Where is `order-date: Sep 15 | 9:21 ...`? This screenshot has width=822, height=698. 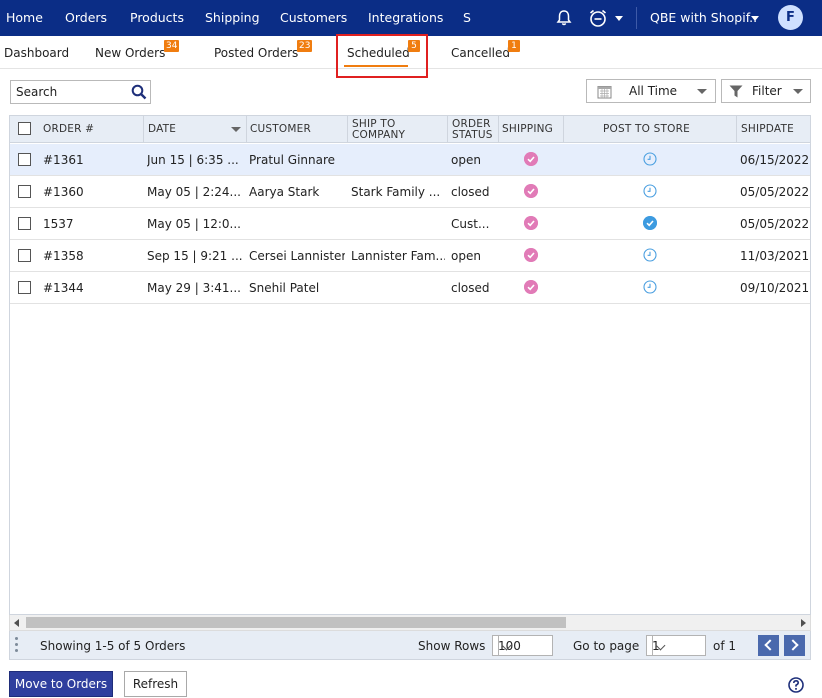 order-date: Sep 15 | 9:21 ... is located at coordinates (195, 256).